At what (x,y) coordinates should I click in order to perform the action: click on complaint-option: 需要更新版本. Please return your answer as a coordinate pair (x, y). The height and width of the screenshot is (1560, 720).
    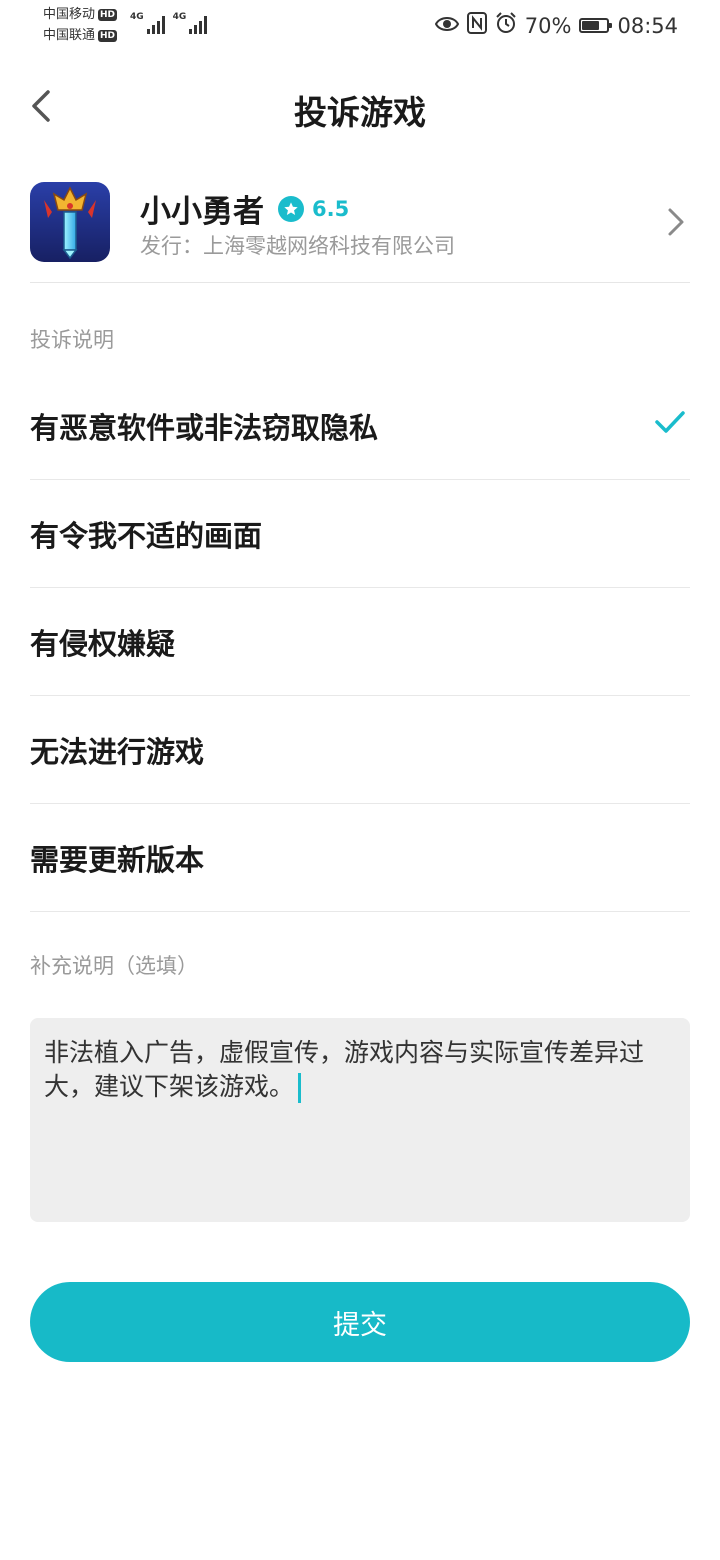
    Looking at the image, I should click on (360, 858).